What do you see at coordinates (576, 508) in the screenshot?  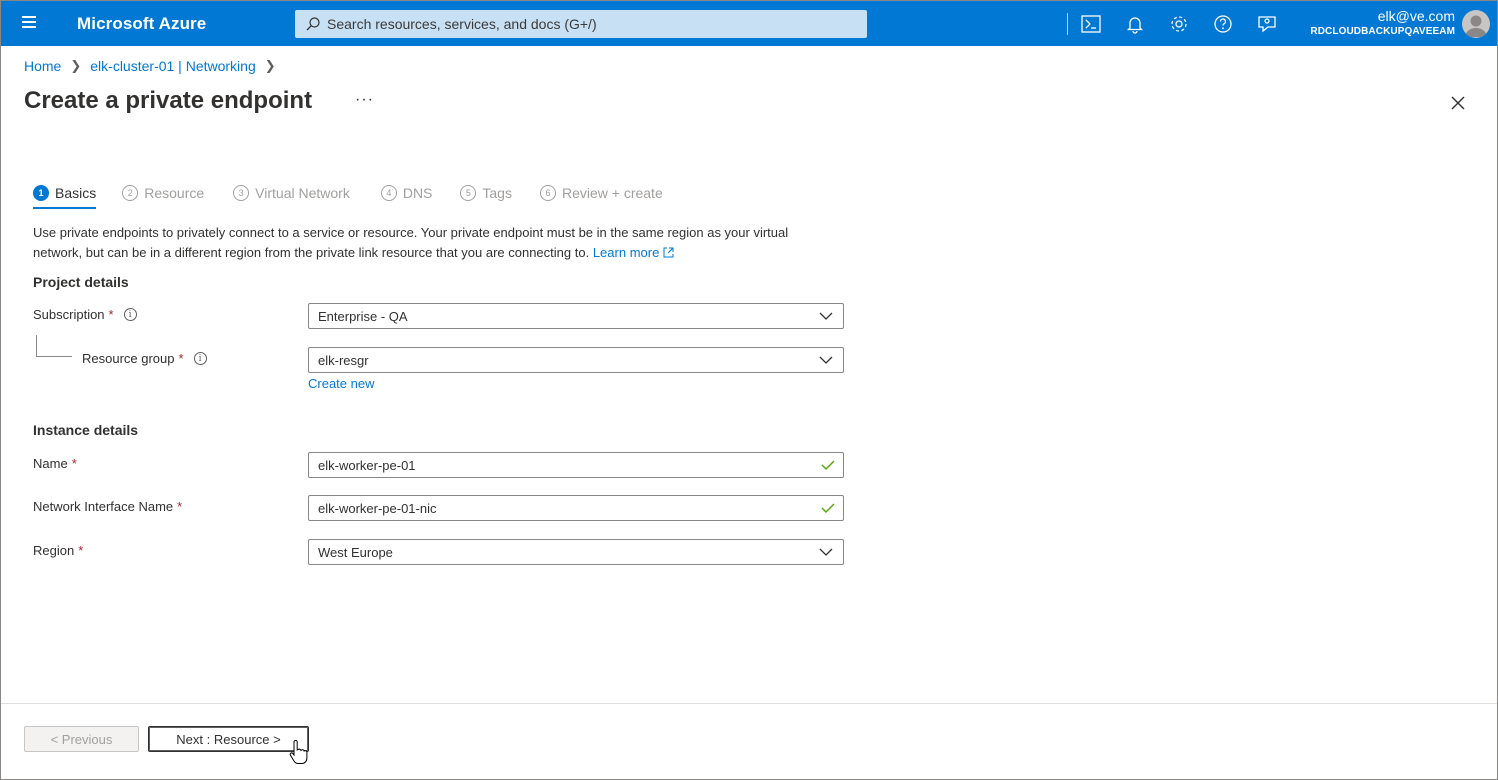 I see `nic-name-input: elk-worker-pe-01-nic` at bounding box center [576, 508].